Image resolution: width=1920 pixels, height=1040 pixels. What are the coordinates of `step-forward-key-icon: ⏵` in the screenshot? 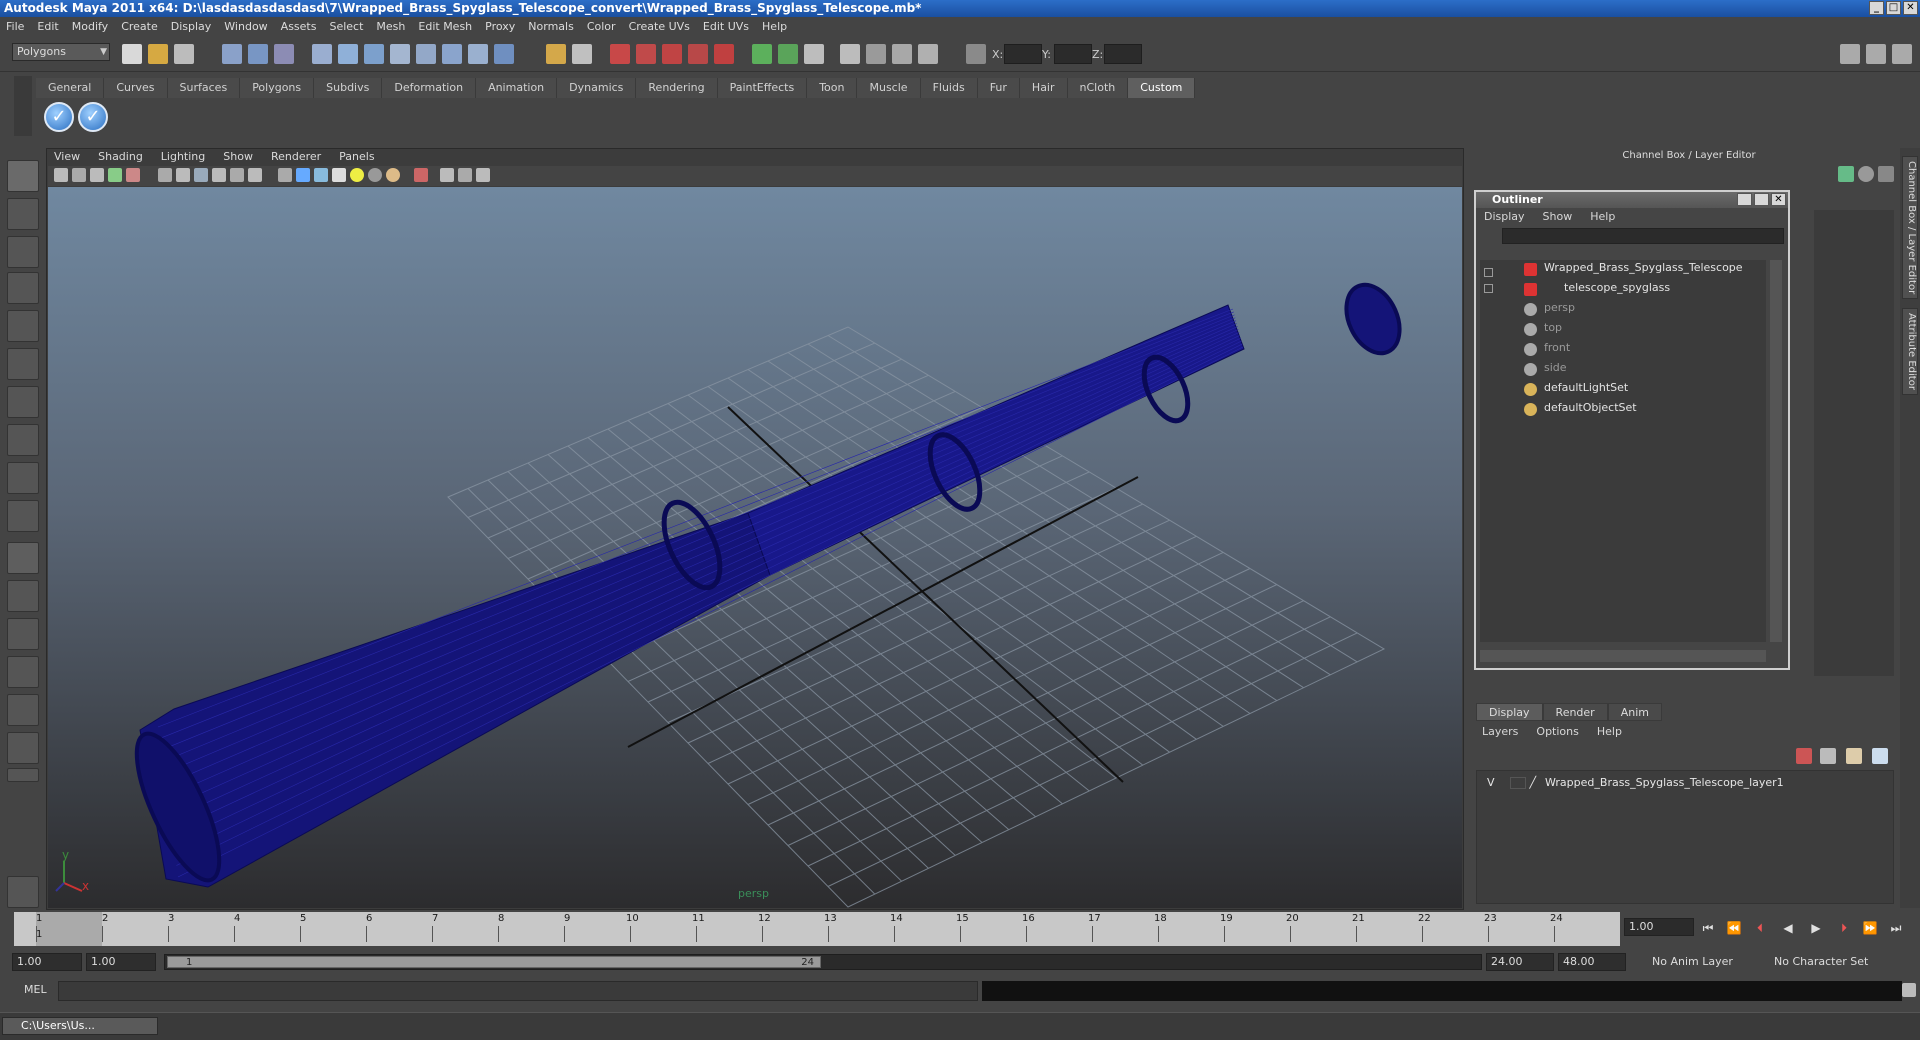 It's located at (1844, 928).